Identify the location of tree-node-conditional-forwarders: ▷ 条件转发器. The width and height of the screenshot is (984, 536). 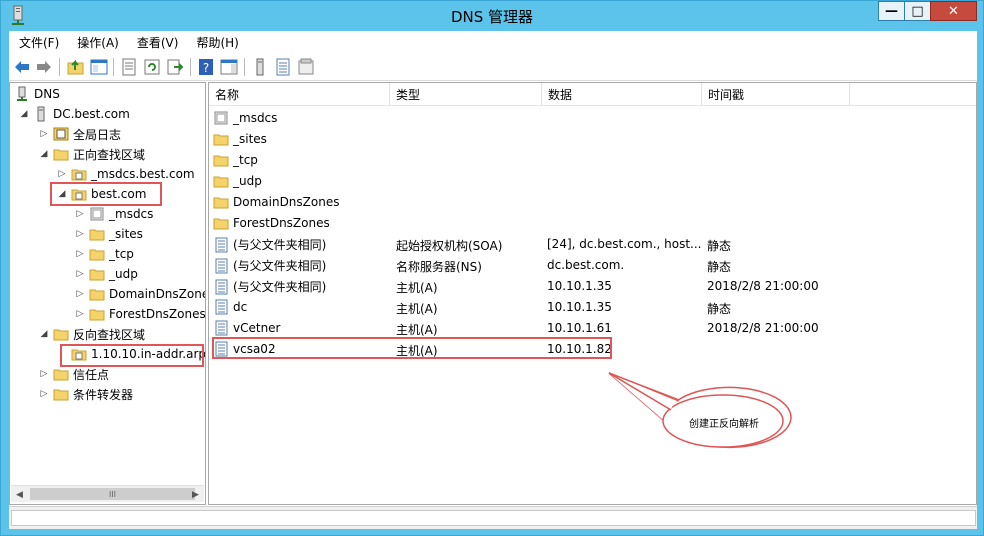
(85, 394).